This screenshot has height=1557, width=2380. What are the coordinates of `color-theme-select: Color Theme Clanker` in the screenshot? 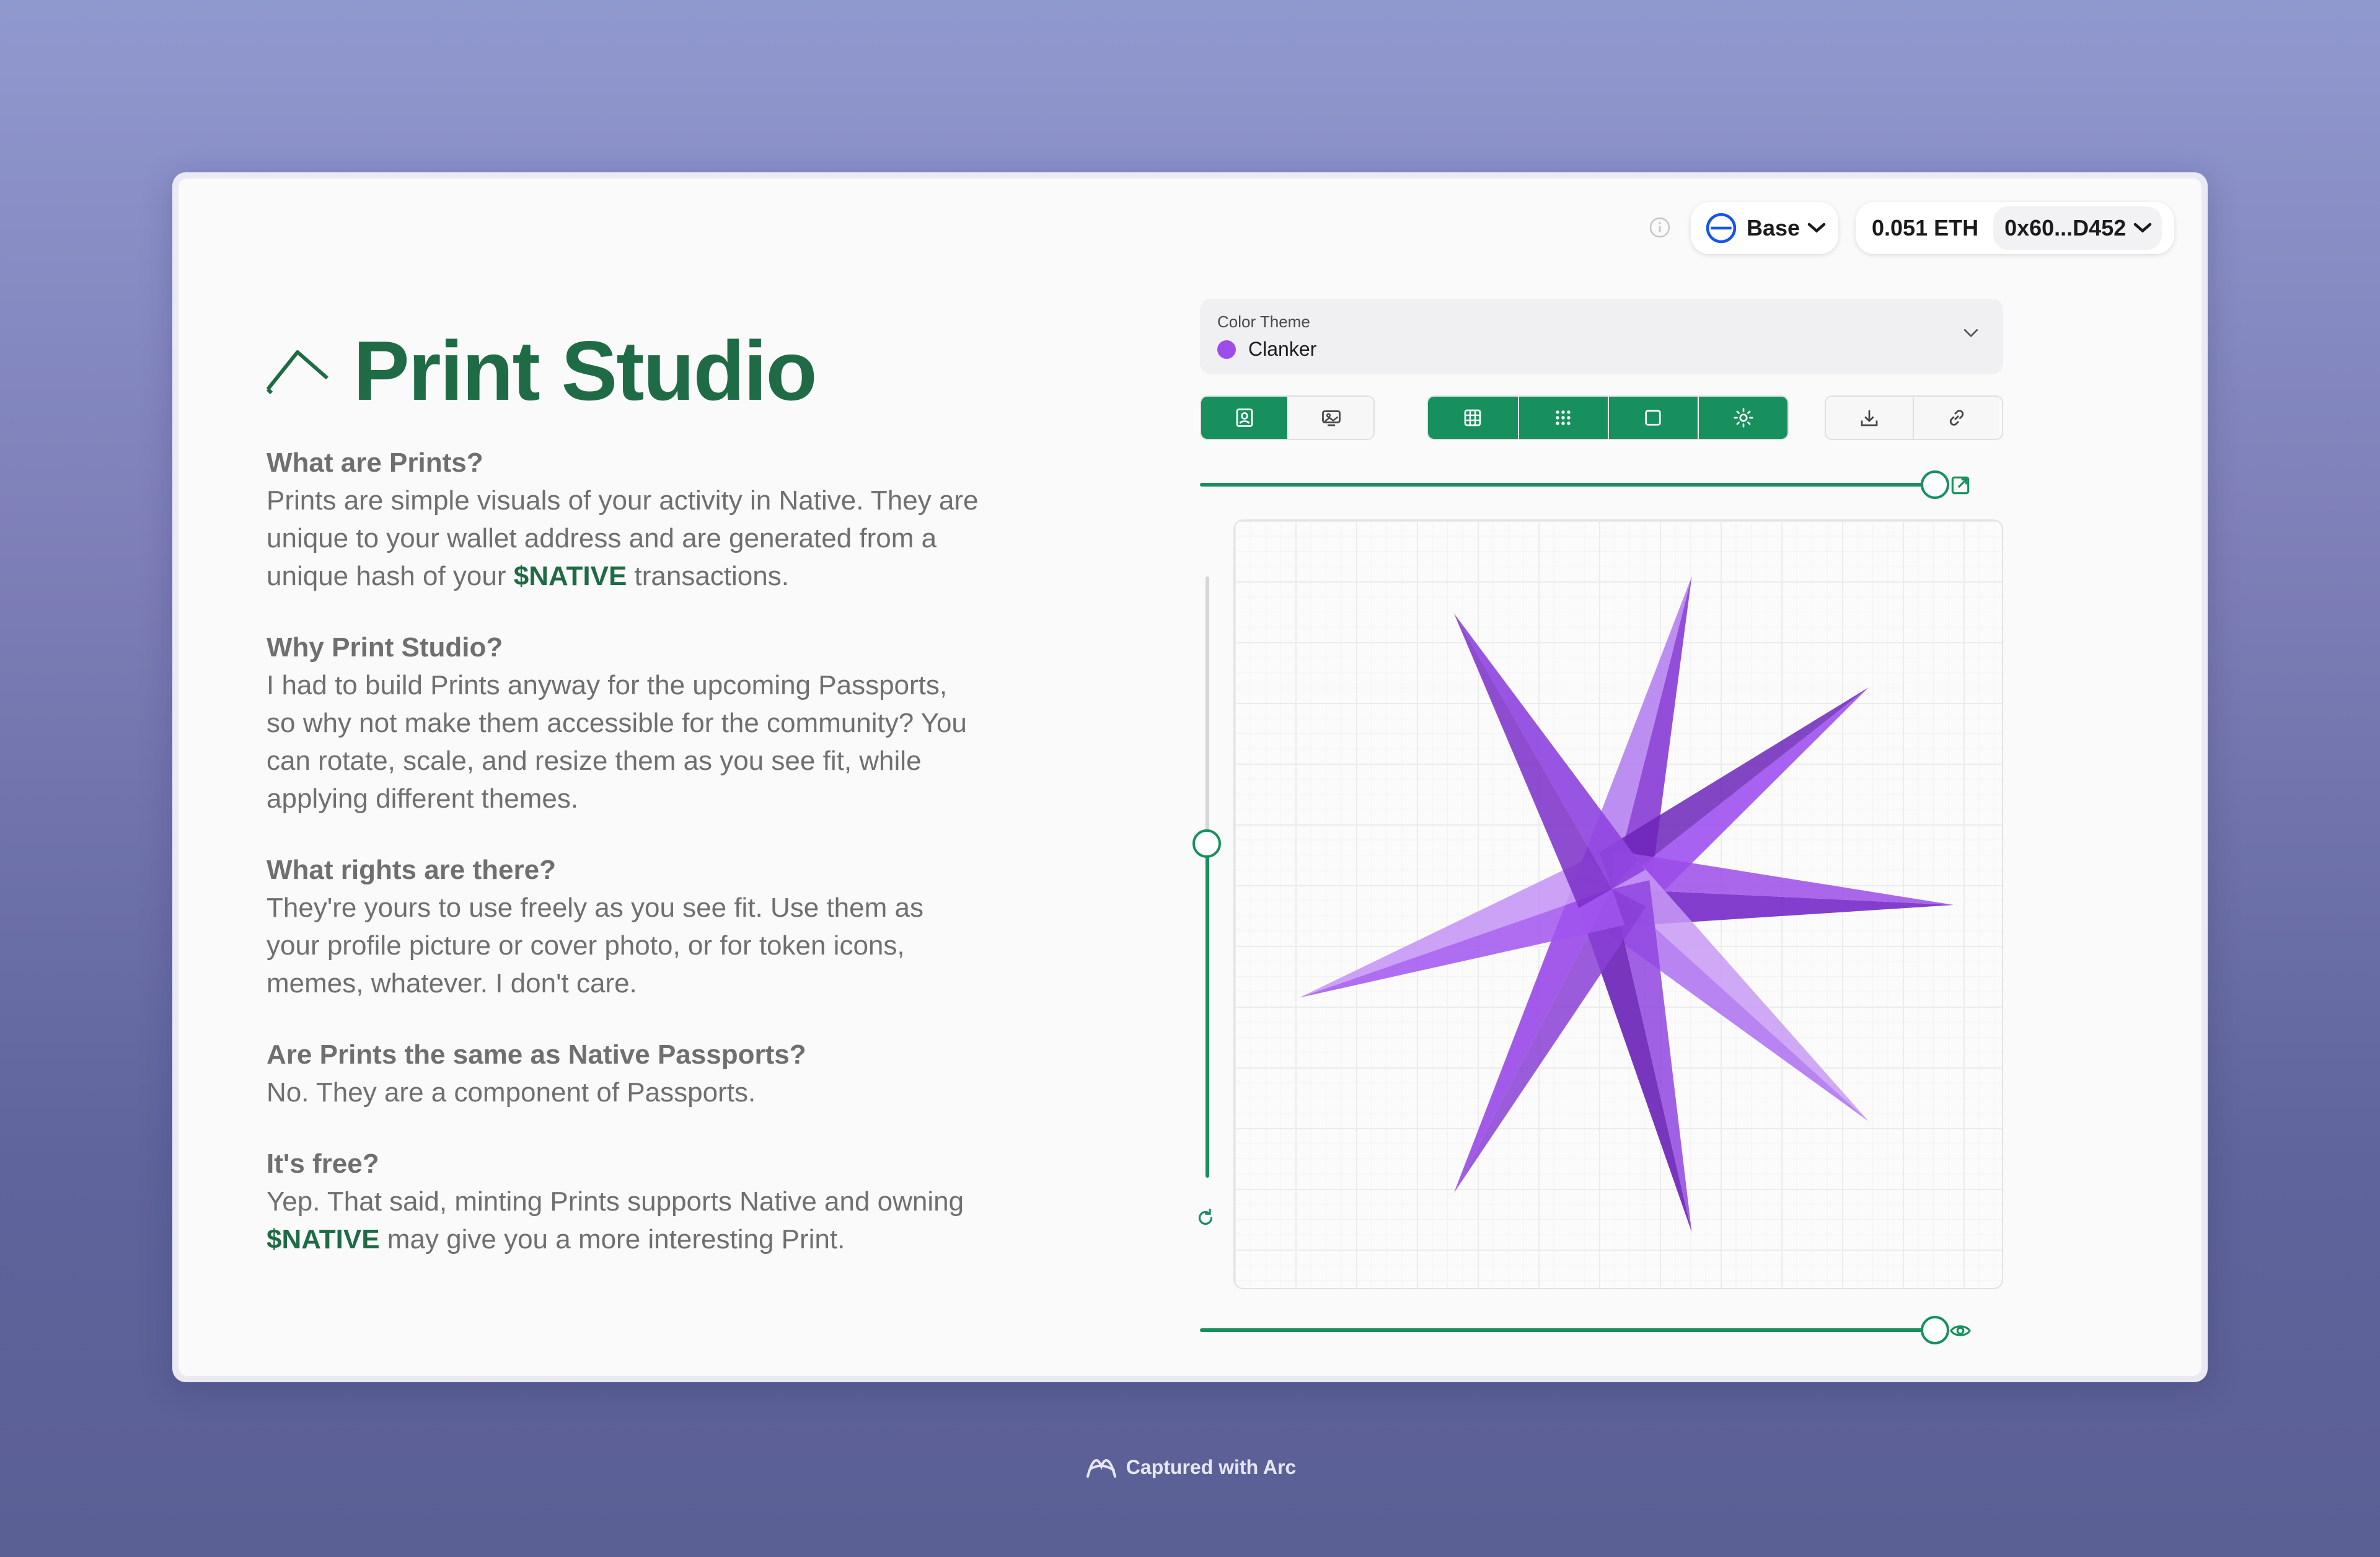 It's located at (1601, 336).